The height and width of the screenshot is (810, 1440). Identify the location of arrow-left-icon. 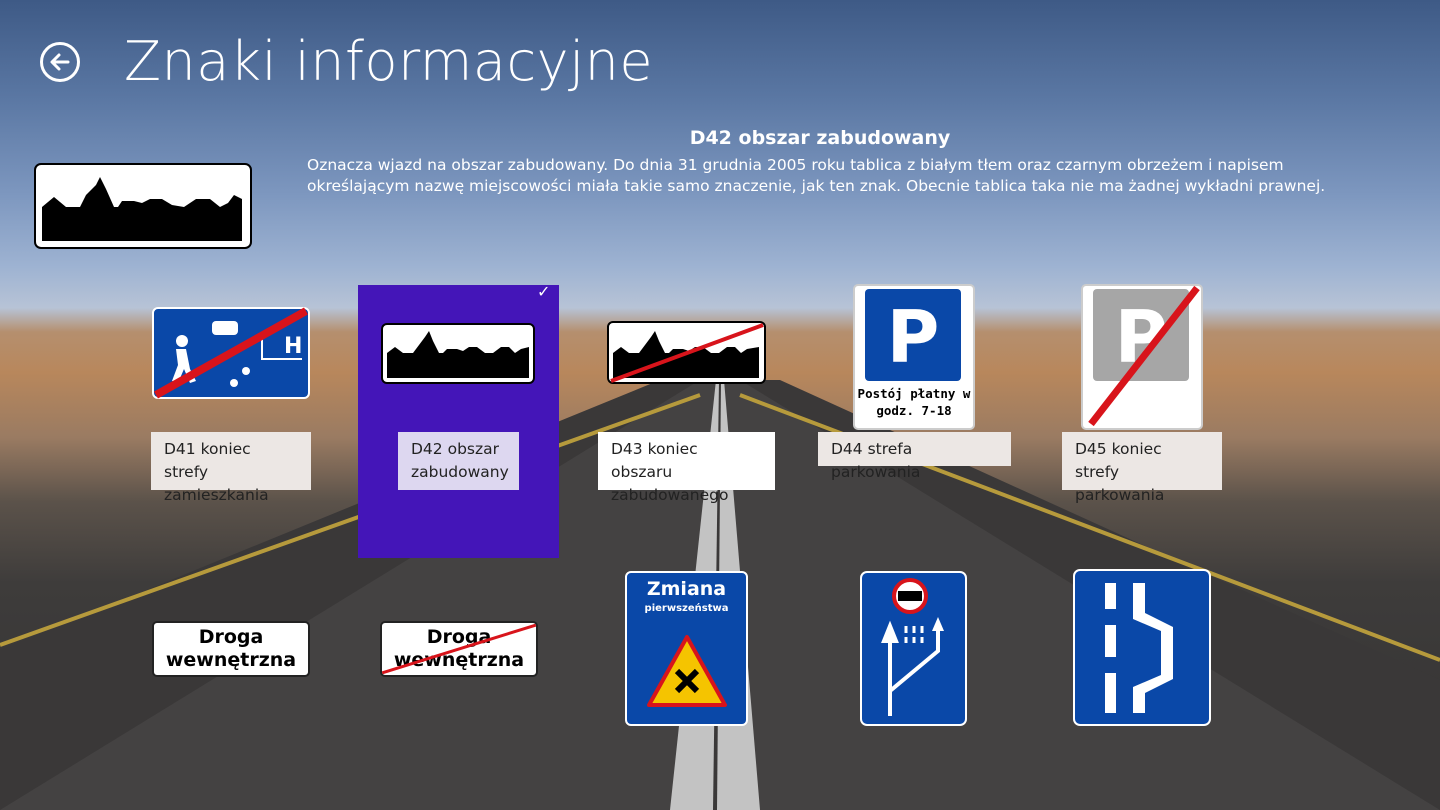
(60, 62).